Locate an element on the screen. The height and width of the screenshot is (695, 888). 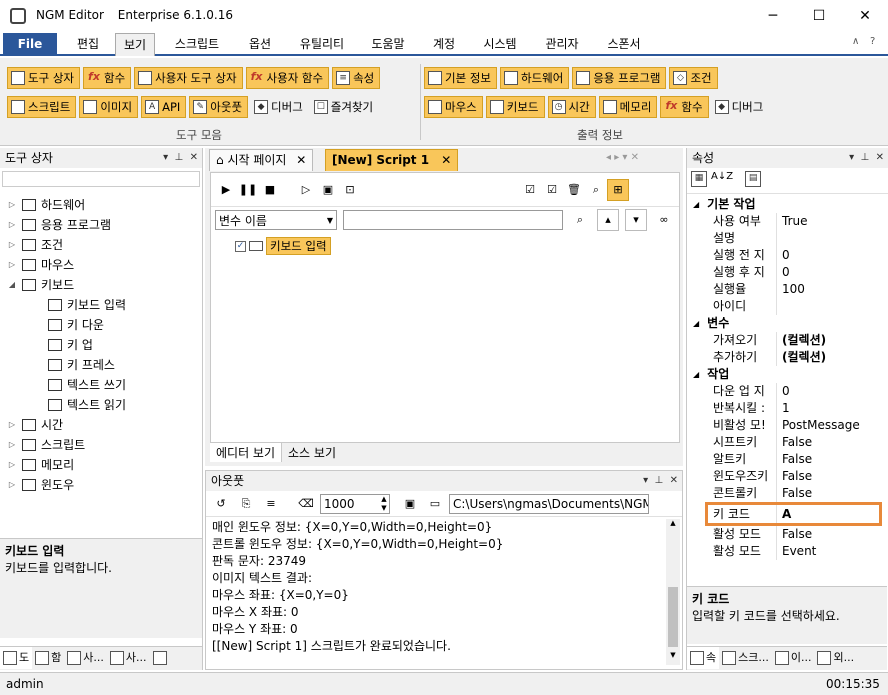
property-row: 설명 is located at coordinates (787, 238).